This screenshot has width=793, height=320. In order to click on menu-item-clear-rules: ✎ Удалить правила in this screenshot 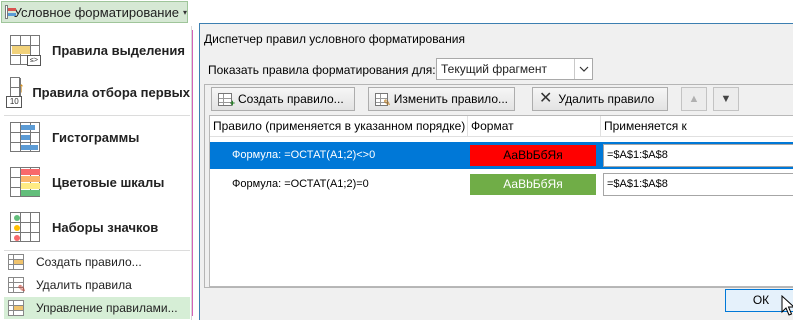, I will do `click(97, 285)`.